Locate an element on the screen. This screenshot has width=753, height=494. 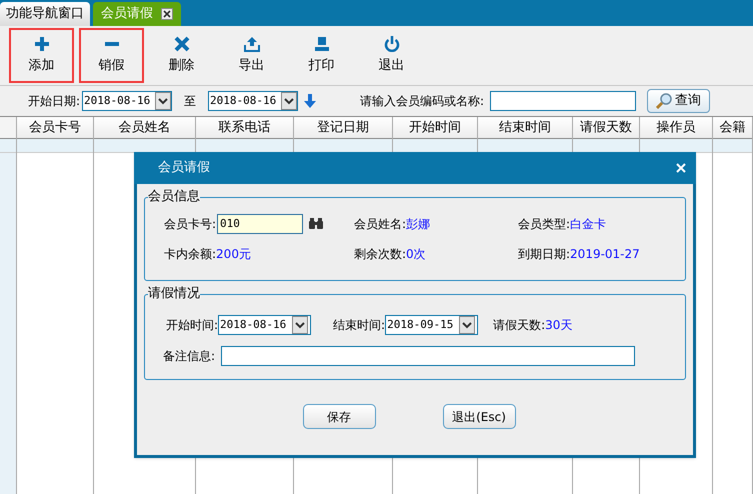
binoculars-icon is located at coordinates (316, 224).